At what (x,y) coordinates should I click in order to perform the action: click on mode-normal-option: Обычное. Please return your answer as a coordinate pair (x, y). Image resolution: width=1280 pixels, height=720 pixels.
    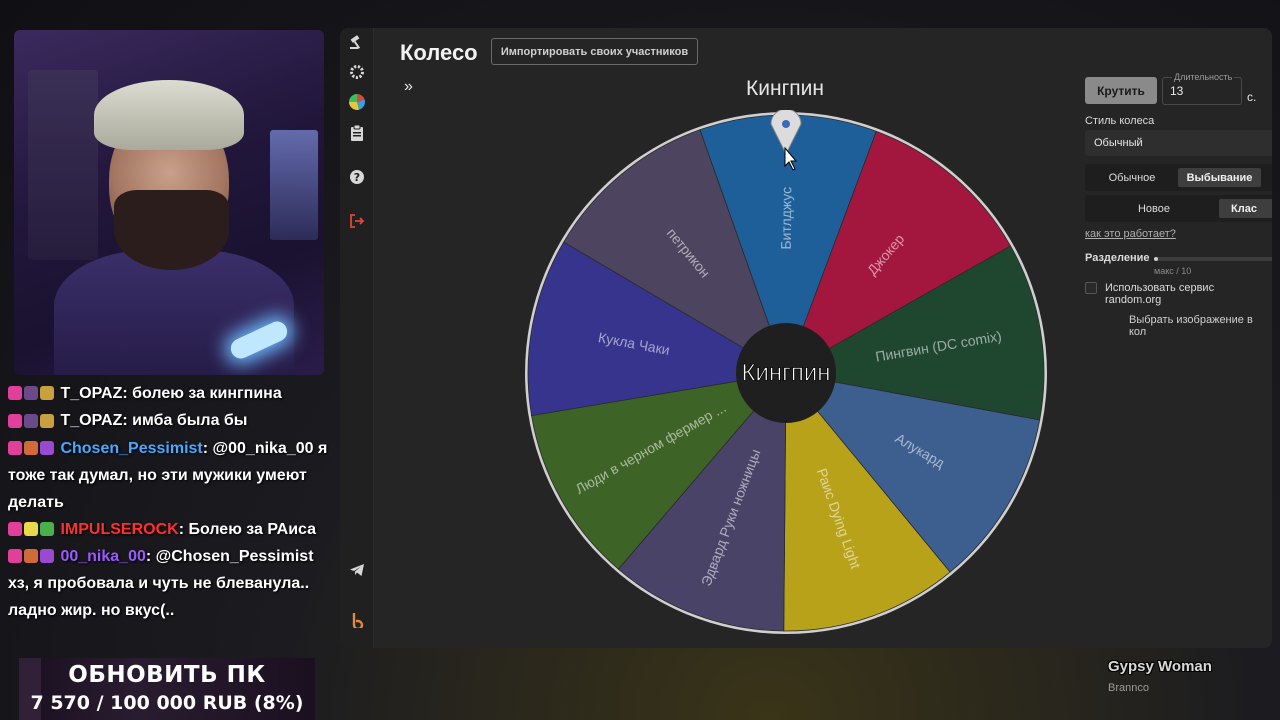
    Looking at the image, I should click on (1132, 177).